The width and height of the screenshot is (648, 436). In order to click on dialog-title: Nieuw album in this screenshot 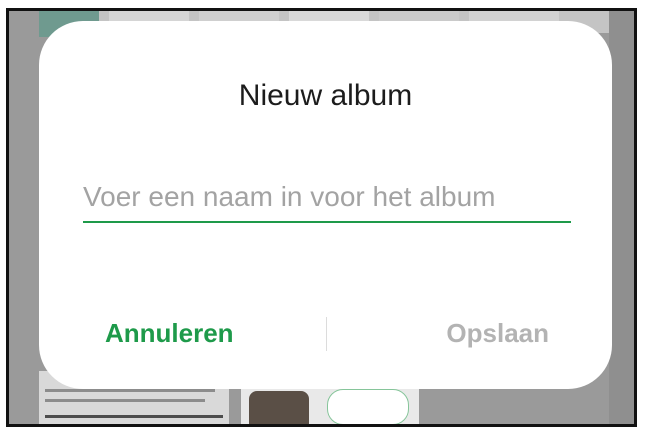, I will do `click(325, 95)`.